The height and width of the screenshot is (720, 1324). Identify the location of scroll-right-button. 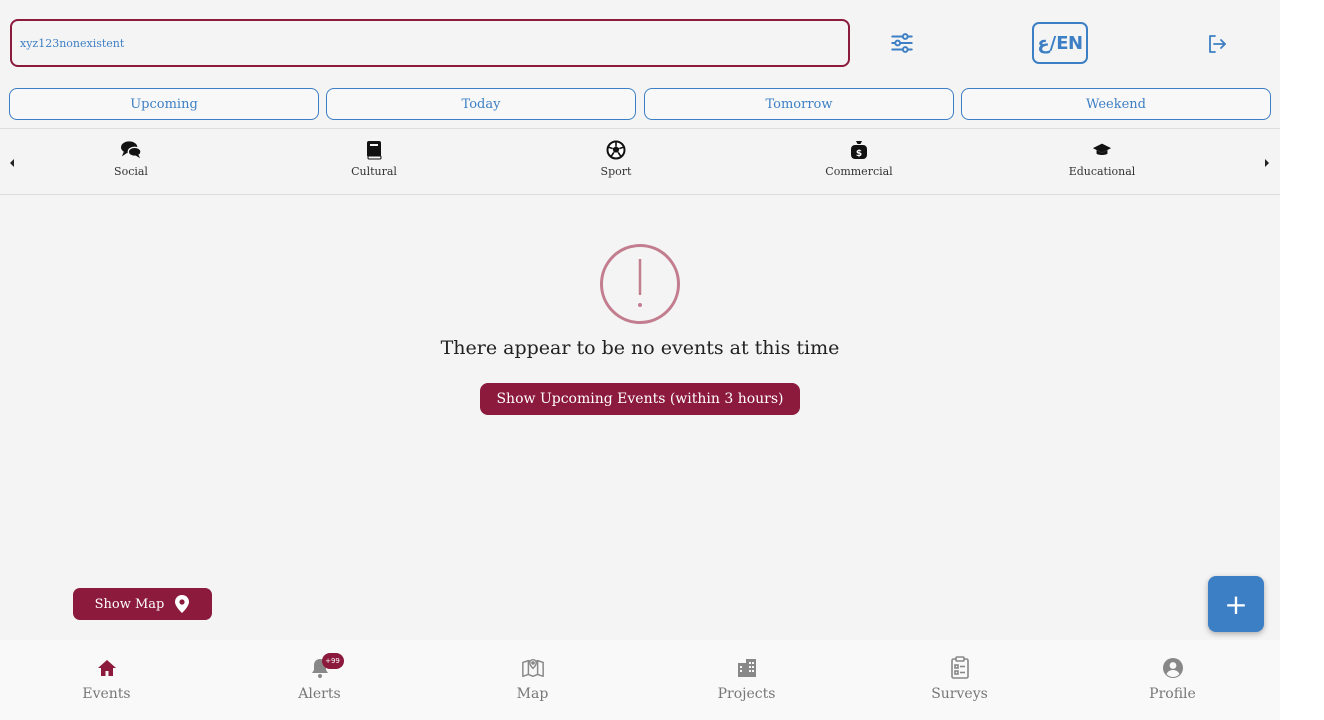
(1268, 162).